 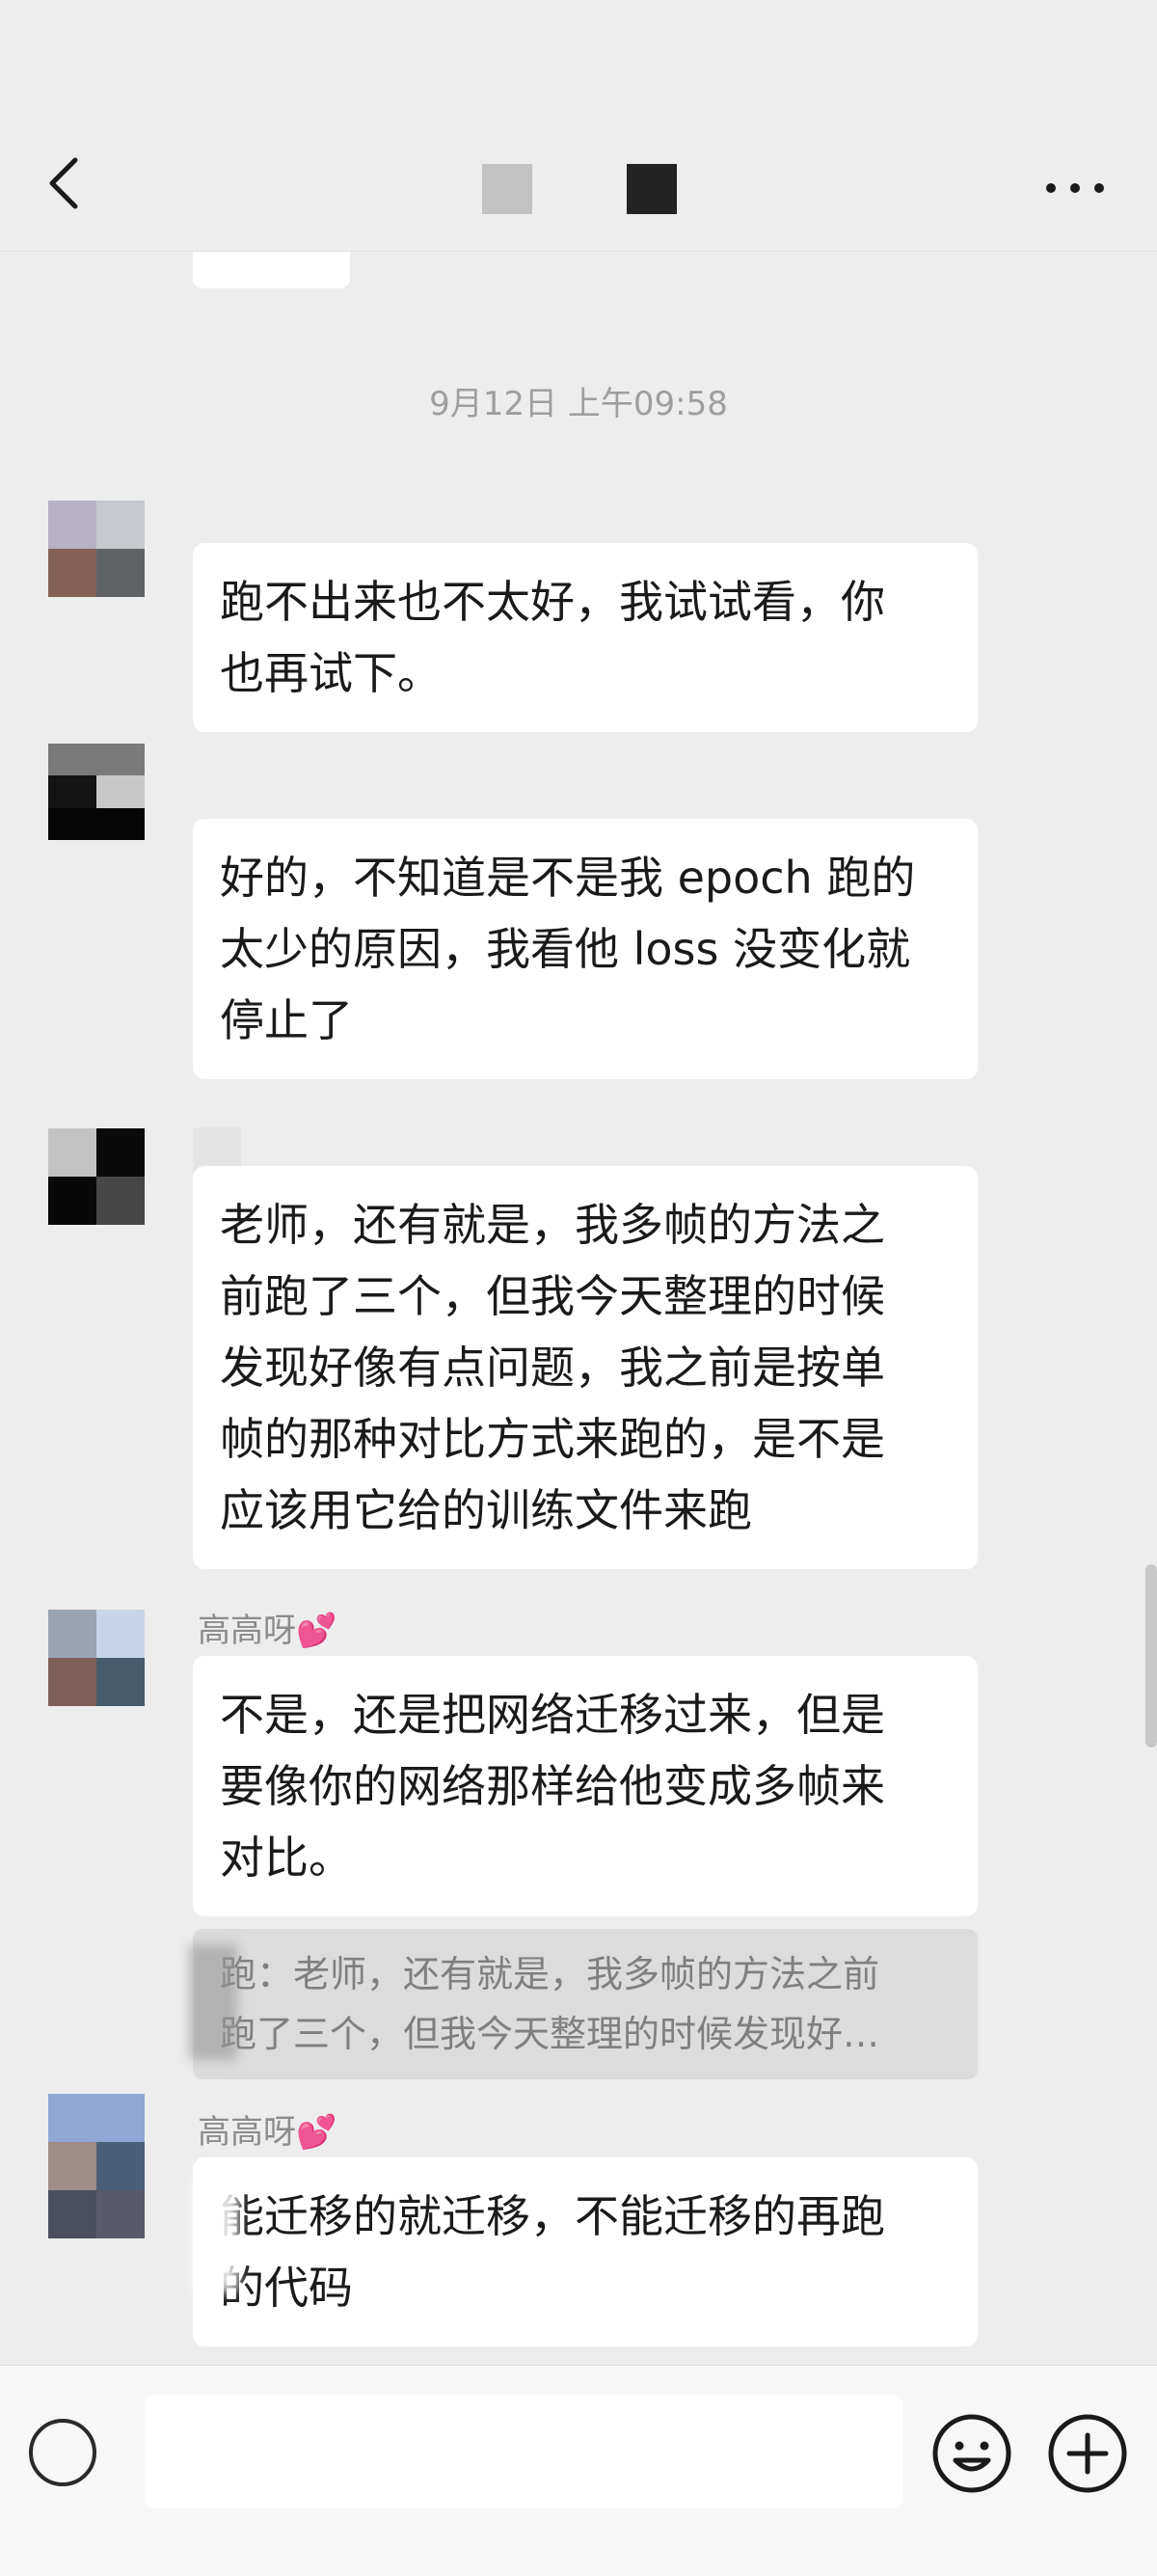 I want to click on message-line: 好的，不知道是不是我 epoch 跑的, so click(x=568, y=878).